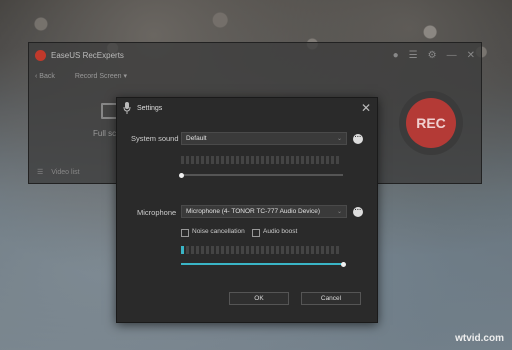  Describe the element at coordinates (262, 264) in the screenshot. I see `microphone-slider-fill` at that location.